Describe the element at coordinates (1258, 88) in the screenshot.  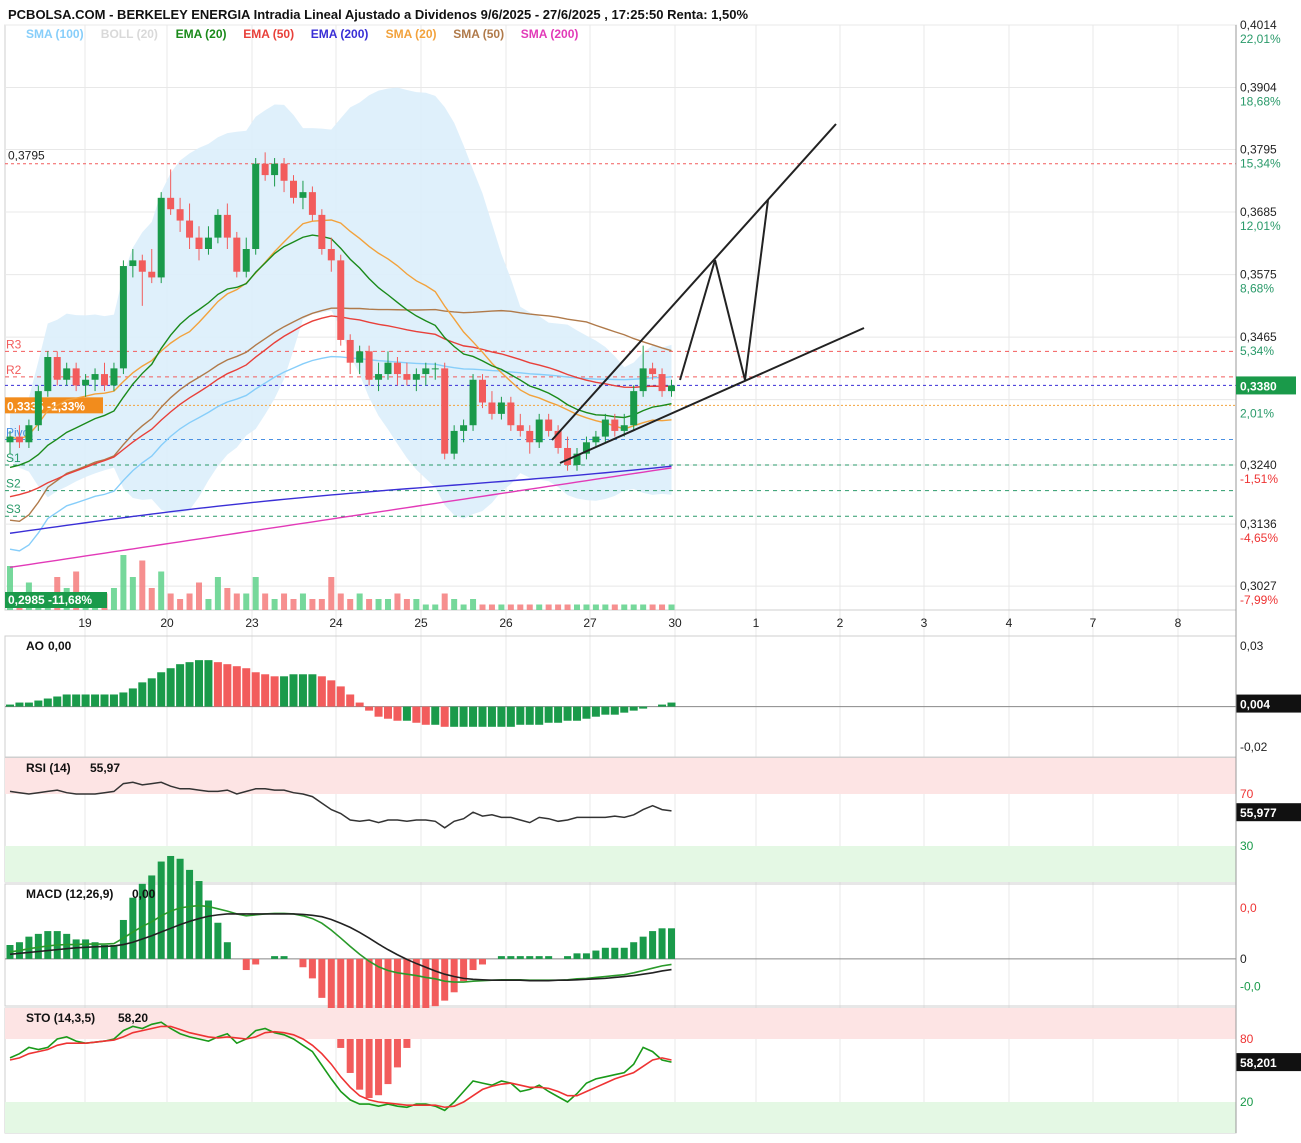
I see `price-tick-label: 0,3904` at that location.